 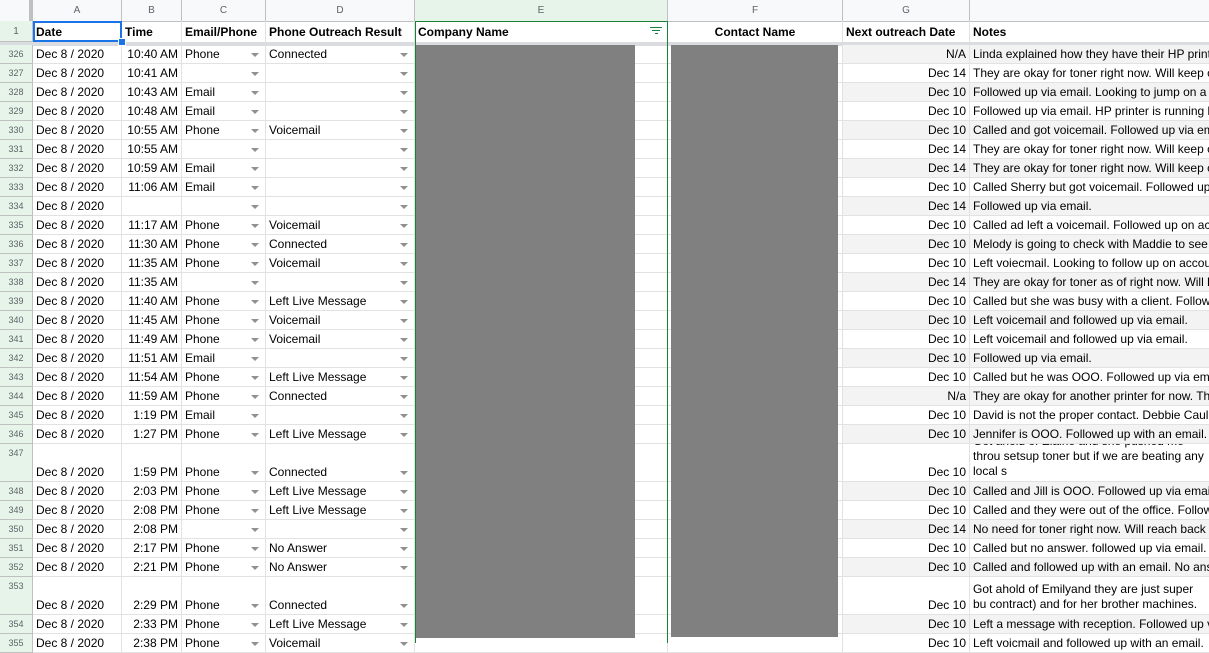 I want to click on column-header-f: F, so click(x=755, y=10).